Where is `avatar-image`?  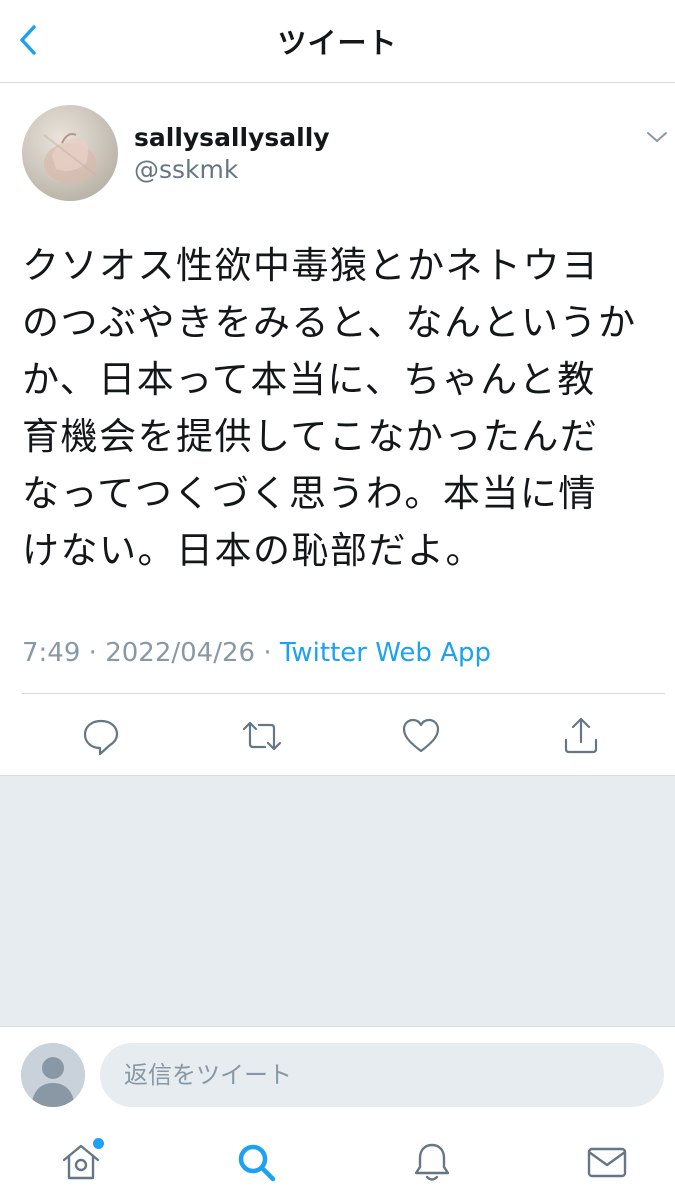 avatar-image is located at coordinates (70, 158).